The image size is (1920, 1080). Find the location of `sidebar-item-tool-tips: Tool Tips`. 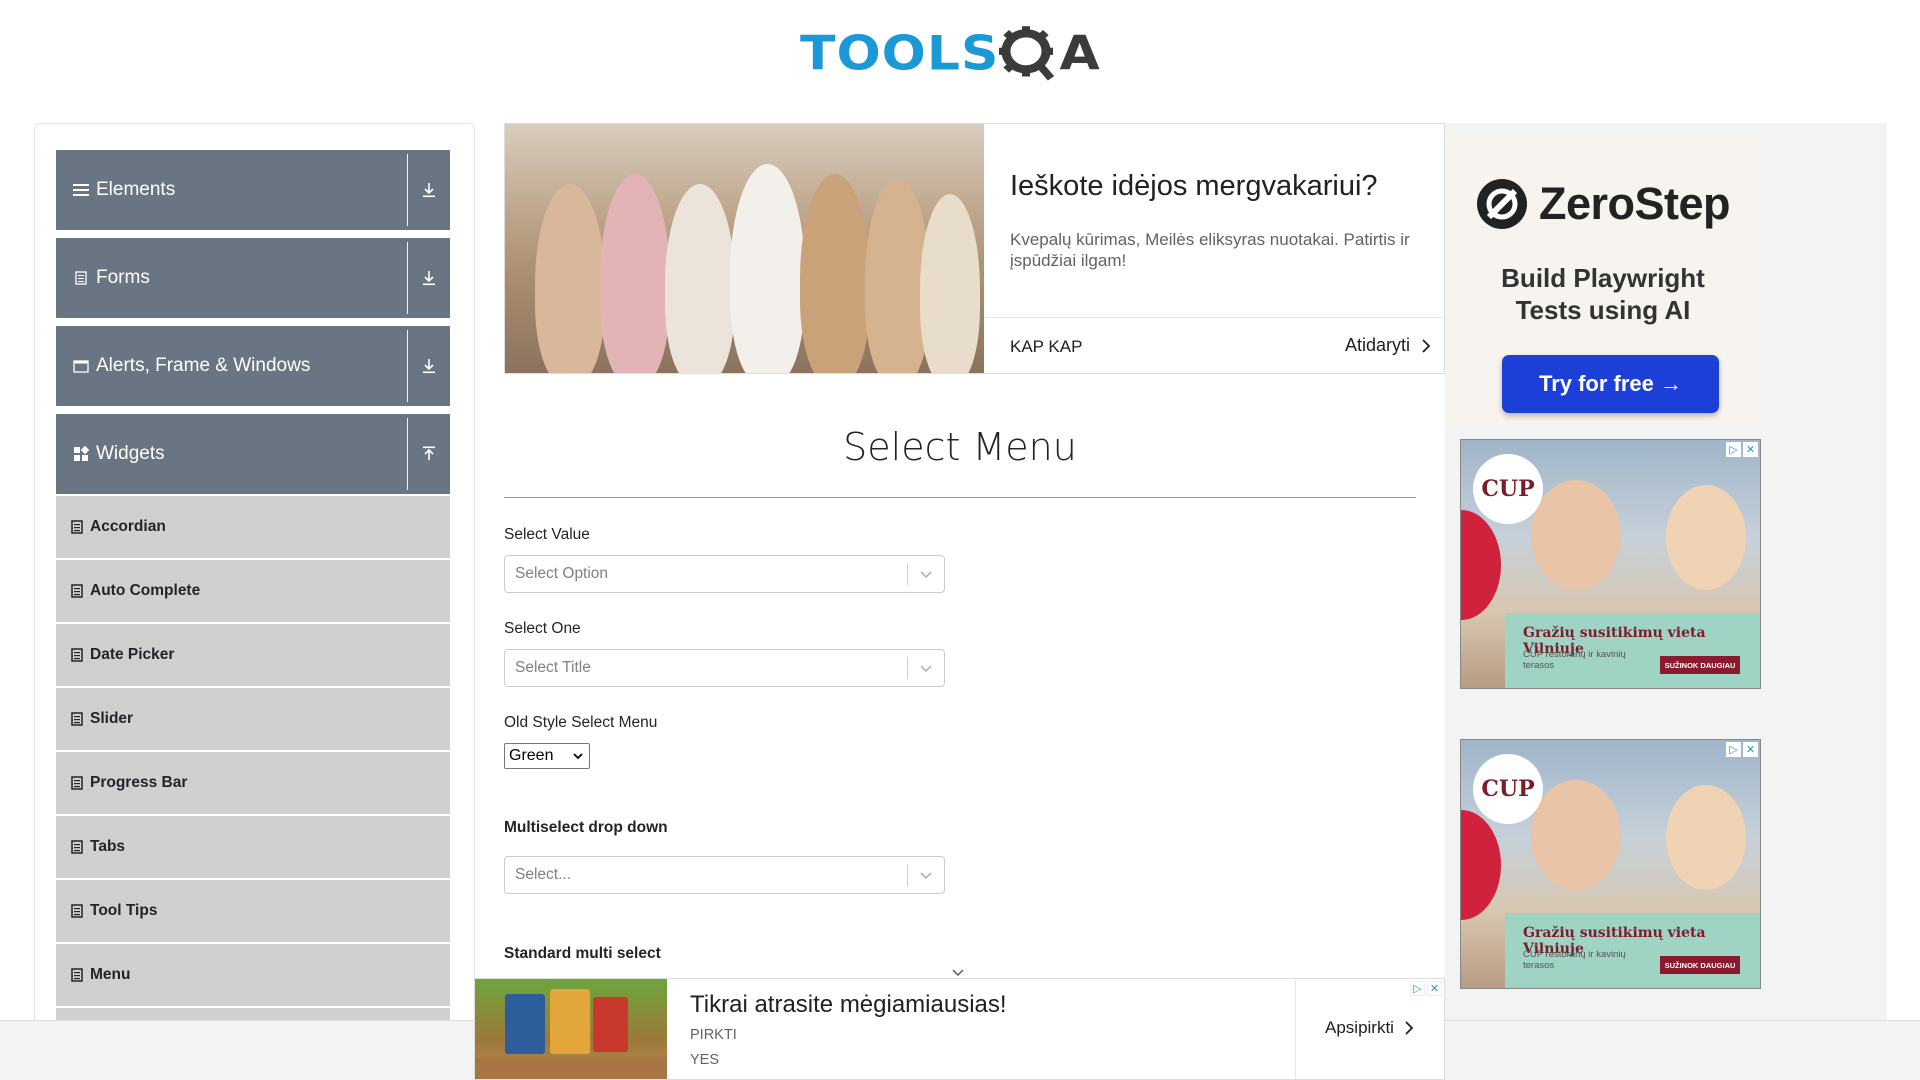

sidebar-item-tool-tips: Tool Tips is located at coordinates (253, 911).